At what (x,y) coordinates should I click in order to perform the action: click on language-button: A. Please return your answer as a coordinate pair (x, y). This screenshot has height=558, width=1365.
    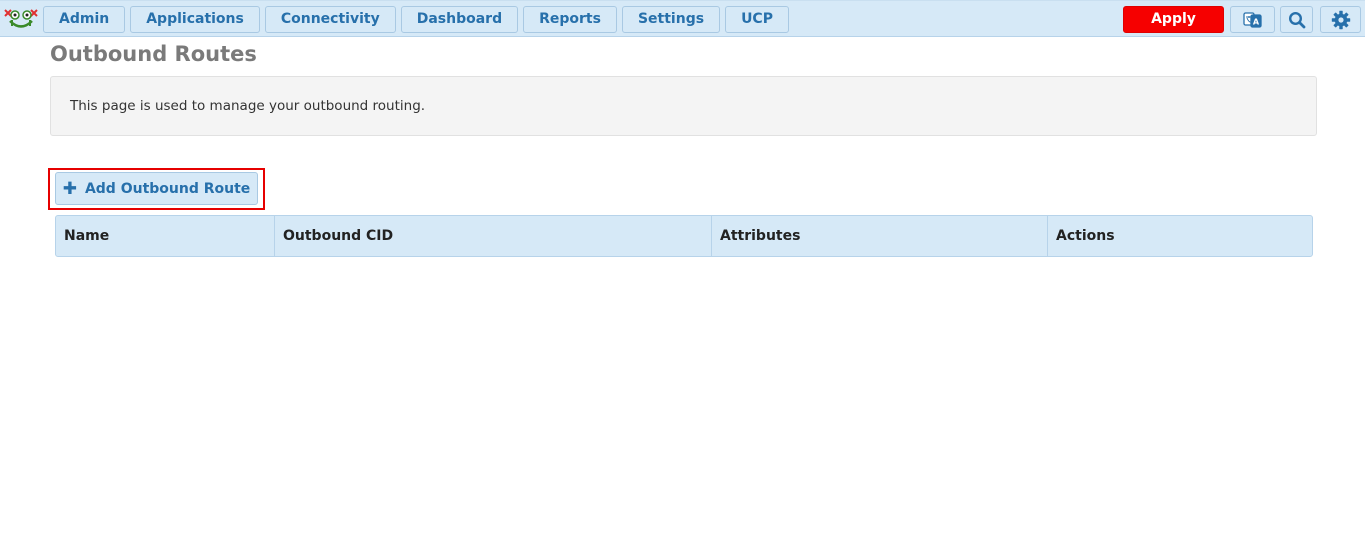
    Looking at the image, I should click on (1252, 19).